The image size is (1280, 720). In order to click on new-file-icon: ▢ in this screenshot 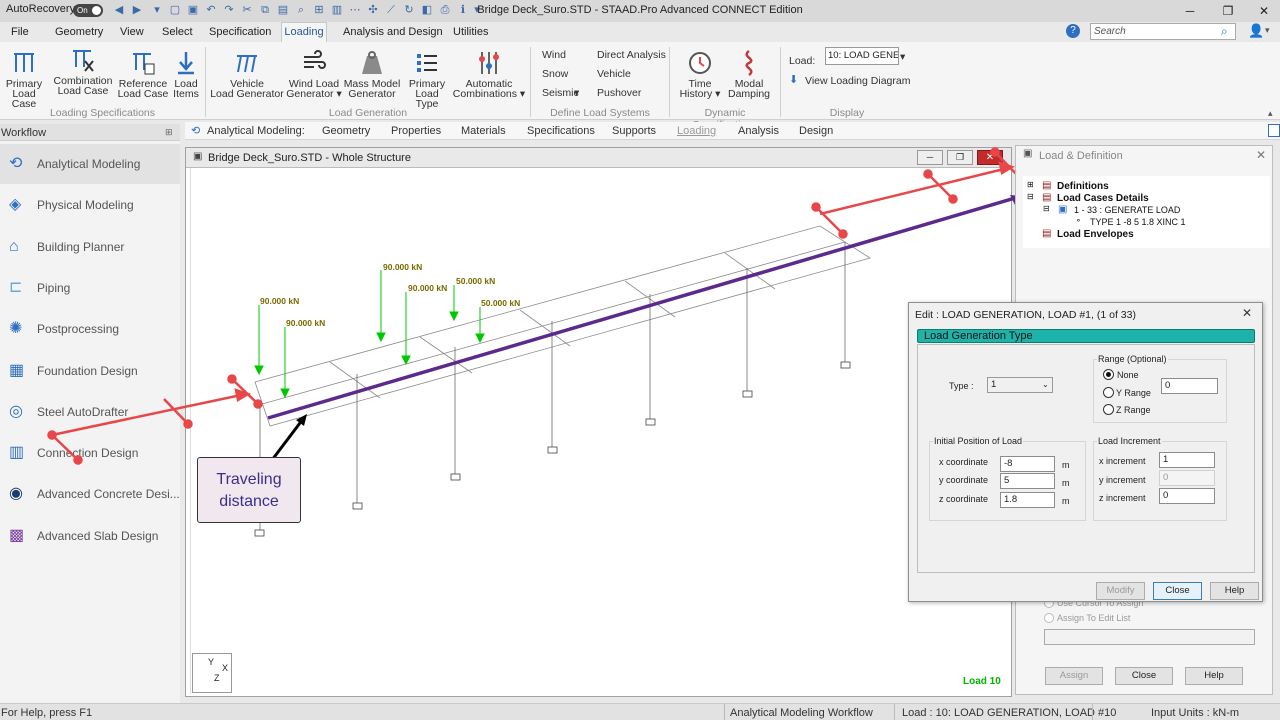, I will do `click(175, 10)`.